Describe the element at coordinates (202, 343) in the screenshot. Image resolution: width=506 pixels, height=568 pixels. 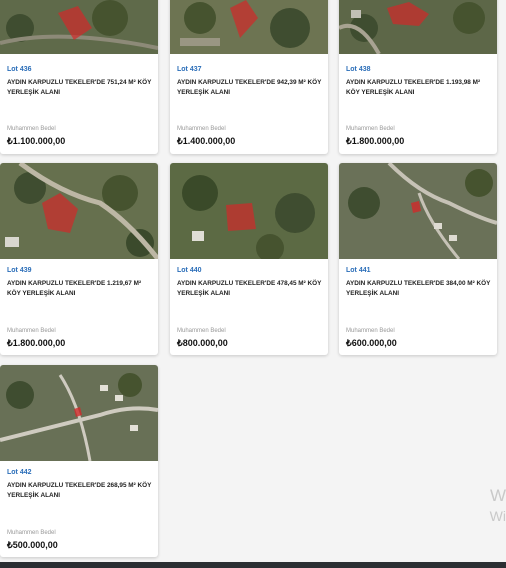
I see `price-value: ₺800.000,00` at that location.